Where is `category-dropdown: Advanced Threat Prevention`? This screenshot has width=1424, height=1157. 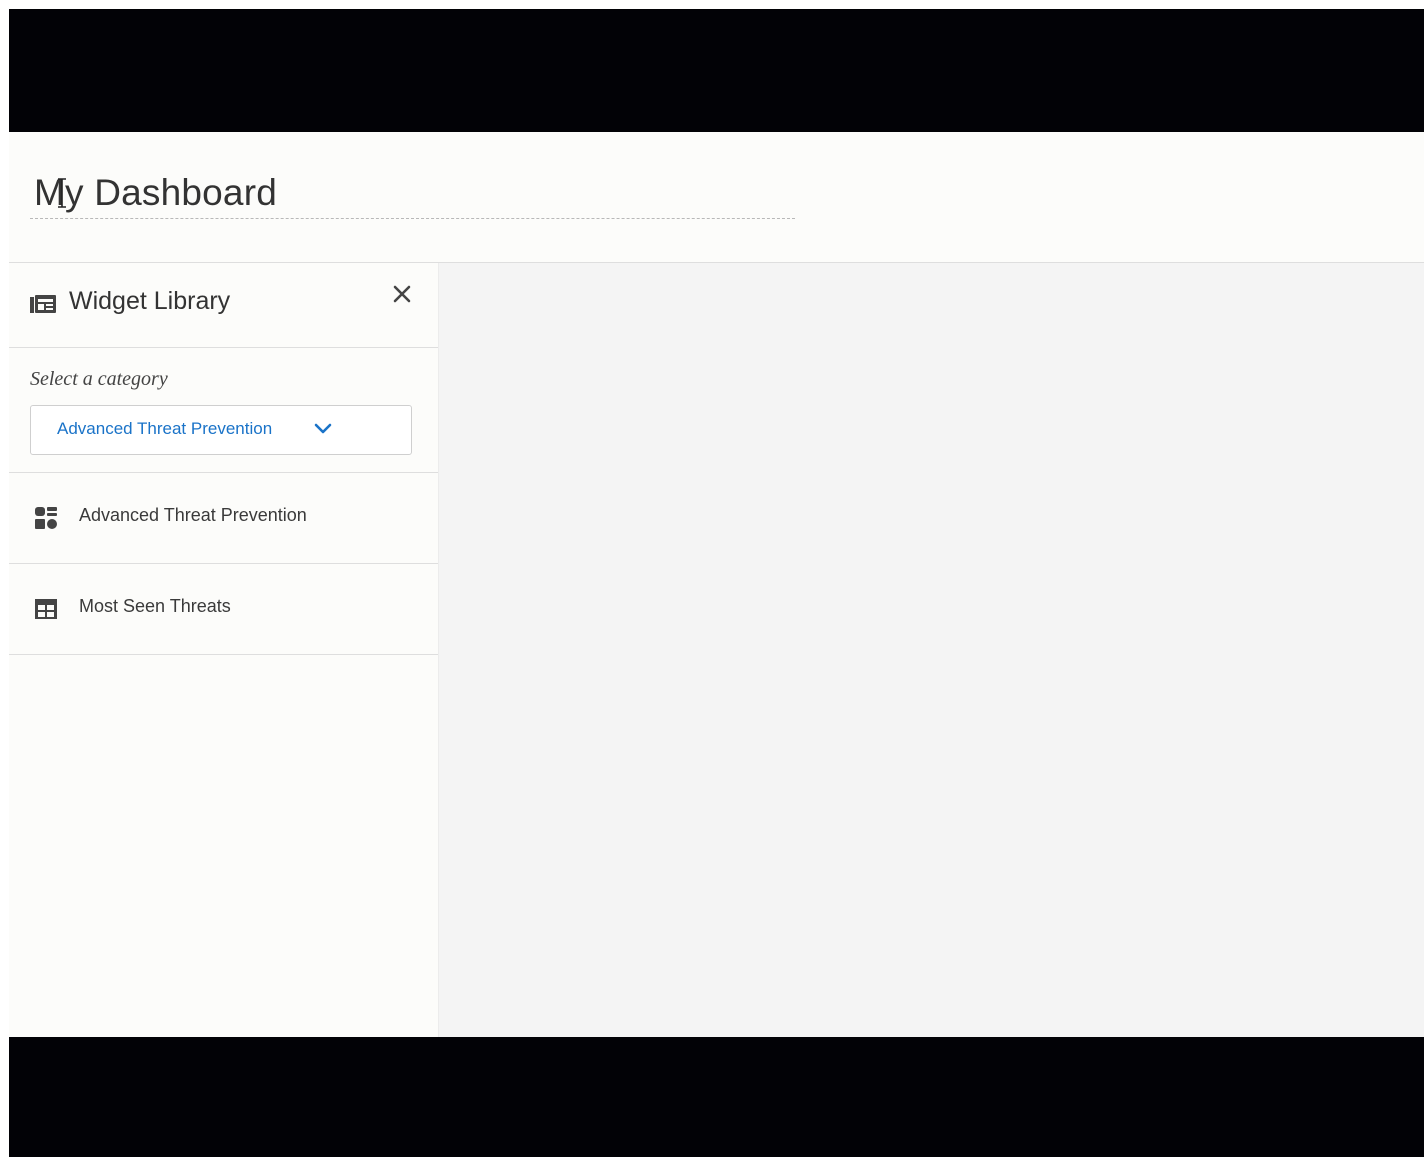
category-dropdown: Advanced Threat Prevention is located at coordinates (221, 430).